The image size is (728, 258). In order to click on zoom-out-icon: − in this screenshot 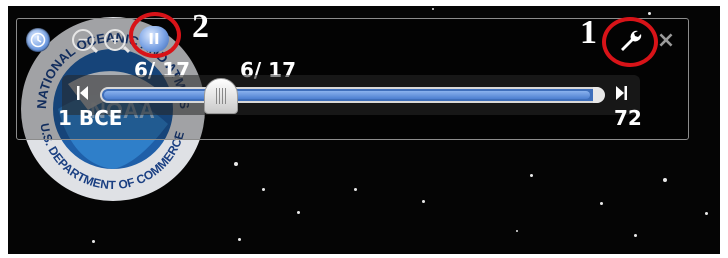, I will do `click(83, 40)`.